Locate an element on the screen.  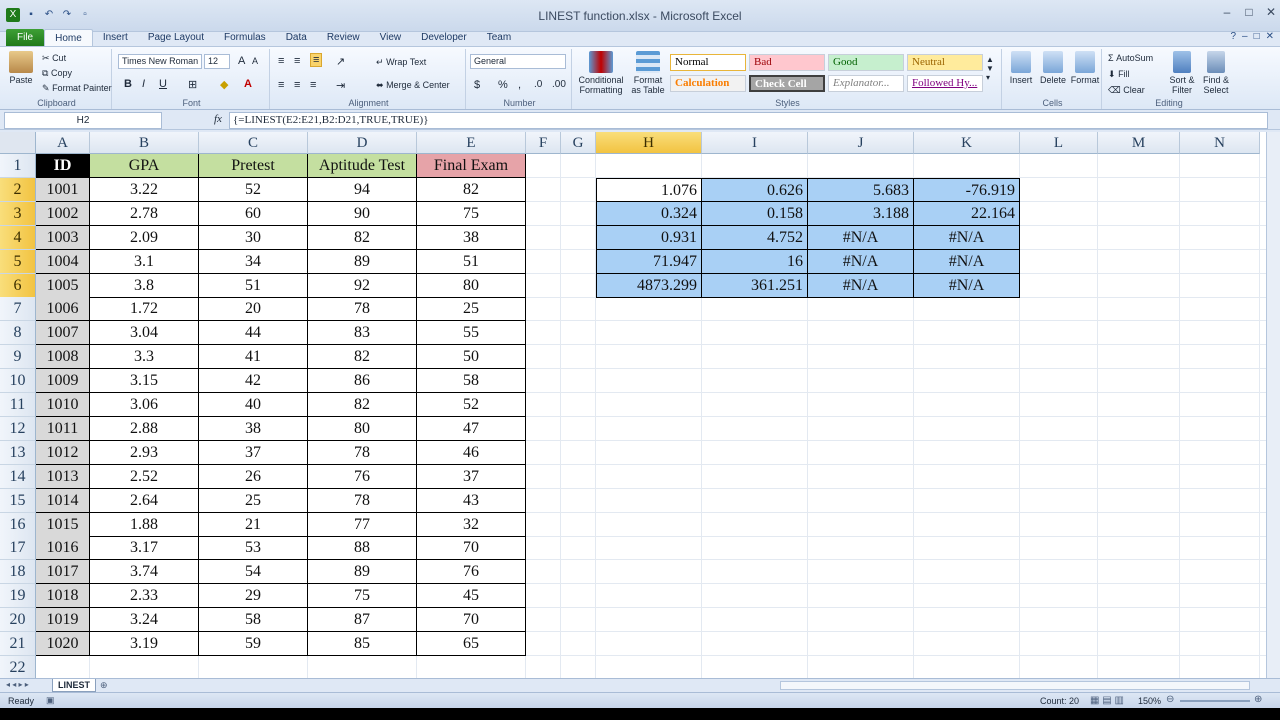
data-cell: 78 is located at coordinates (362, 500).